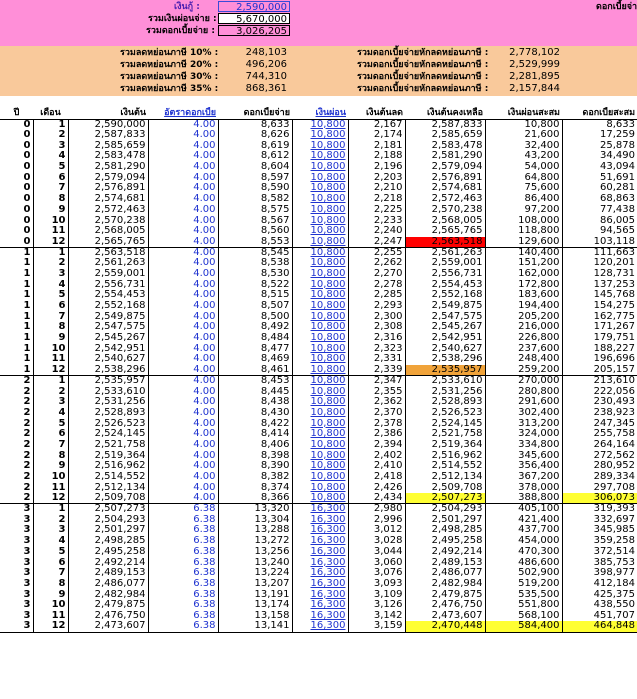  I want to click on cell-year: 1, so click(17, 359).